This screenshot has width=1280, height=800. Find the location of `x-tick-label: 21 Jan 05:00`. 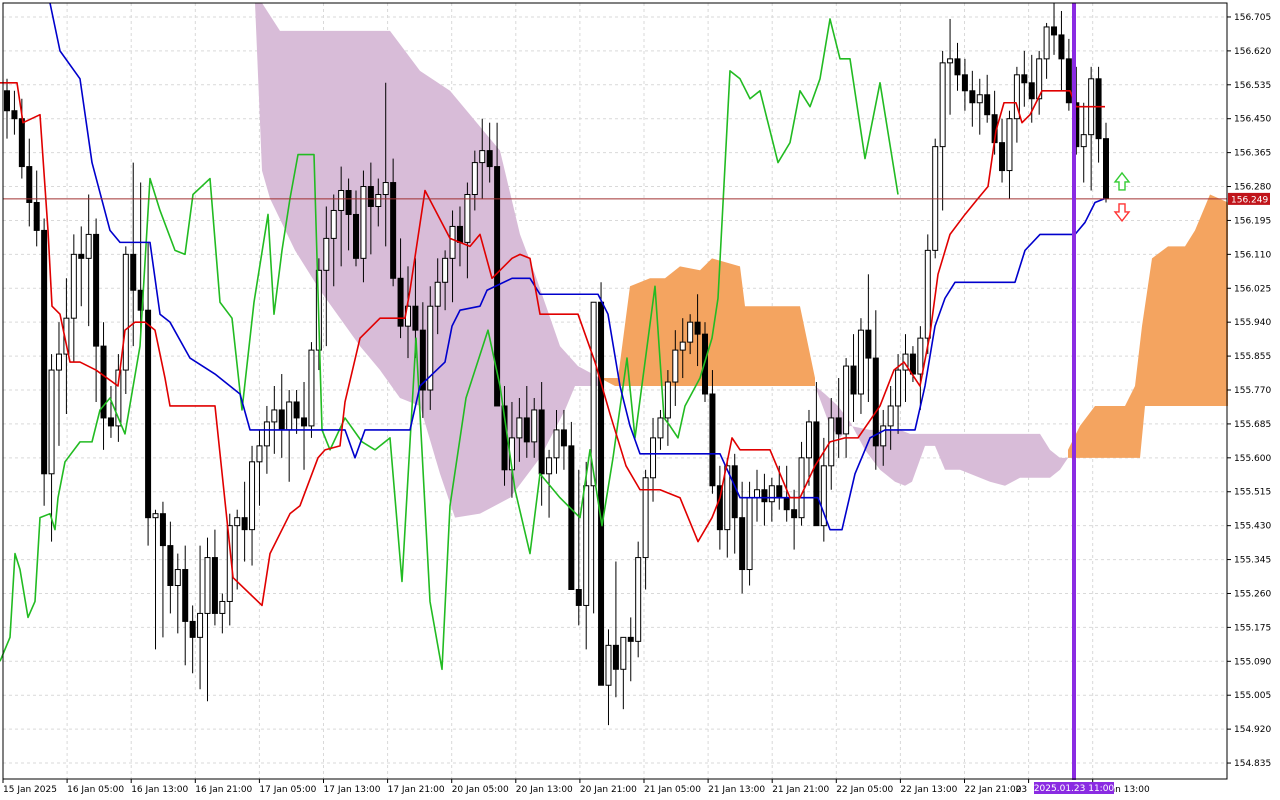

x-tick-label: 21 Jan 05:00 is located at coordinates (672, 790).